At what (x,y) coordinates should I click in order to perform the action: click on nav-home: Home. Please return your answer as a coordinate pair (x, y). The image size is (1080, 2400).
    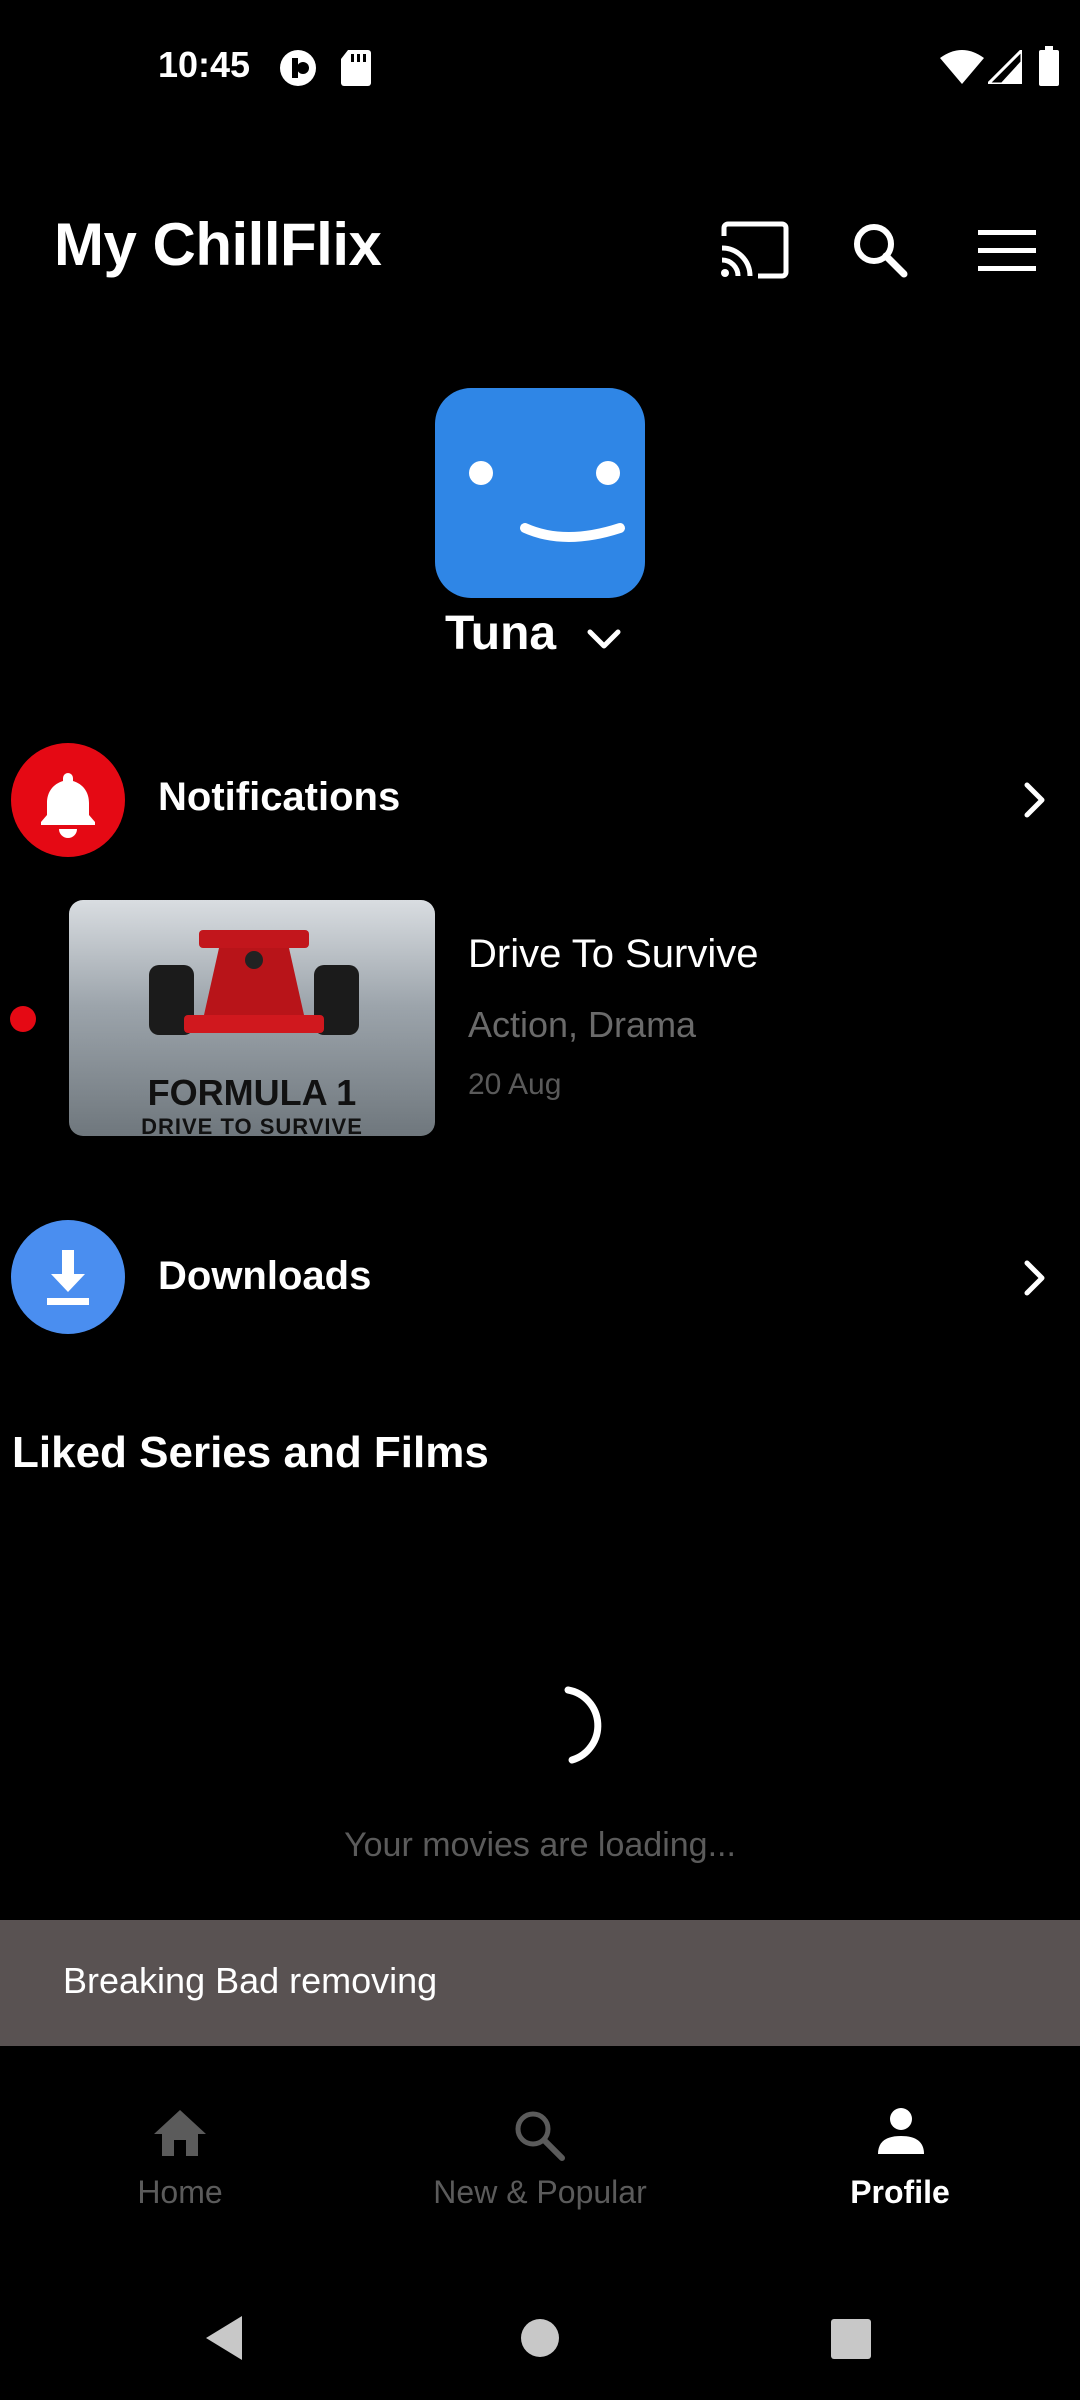
    Looking at the image, I should click on (180, 2136).